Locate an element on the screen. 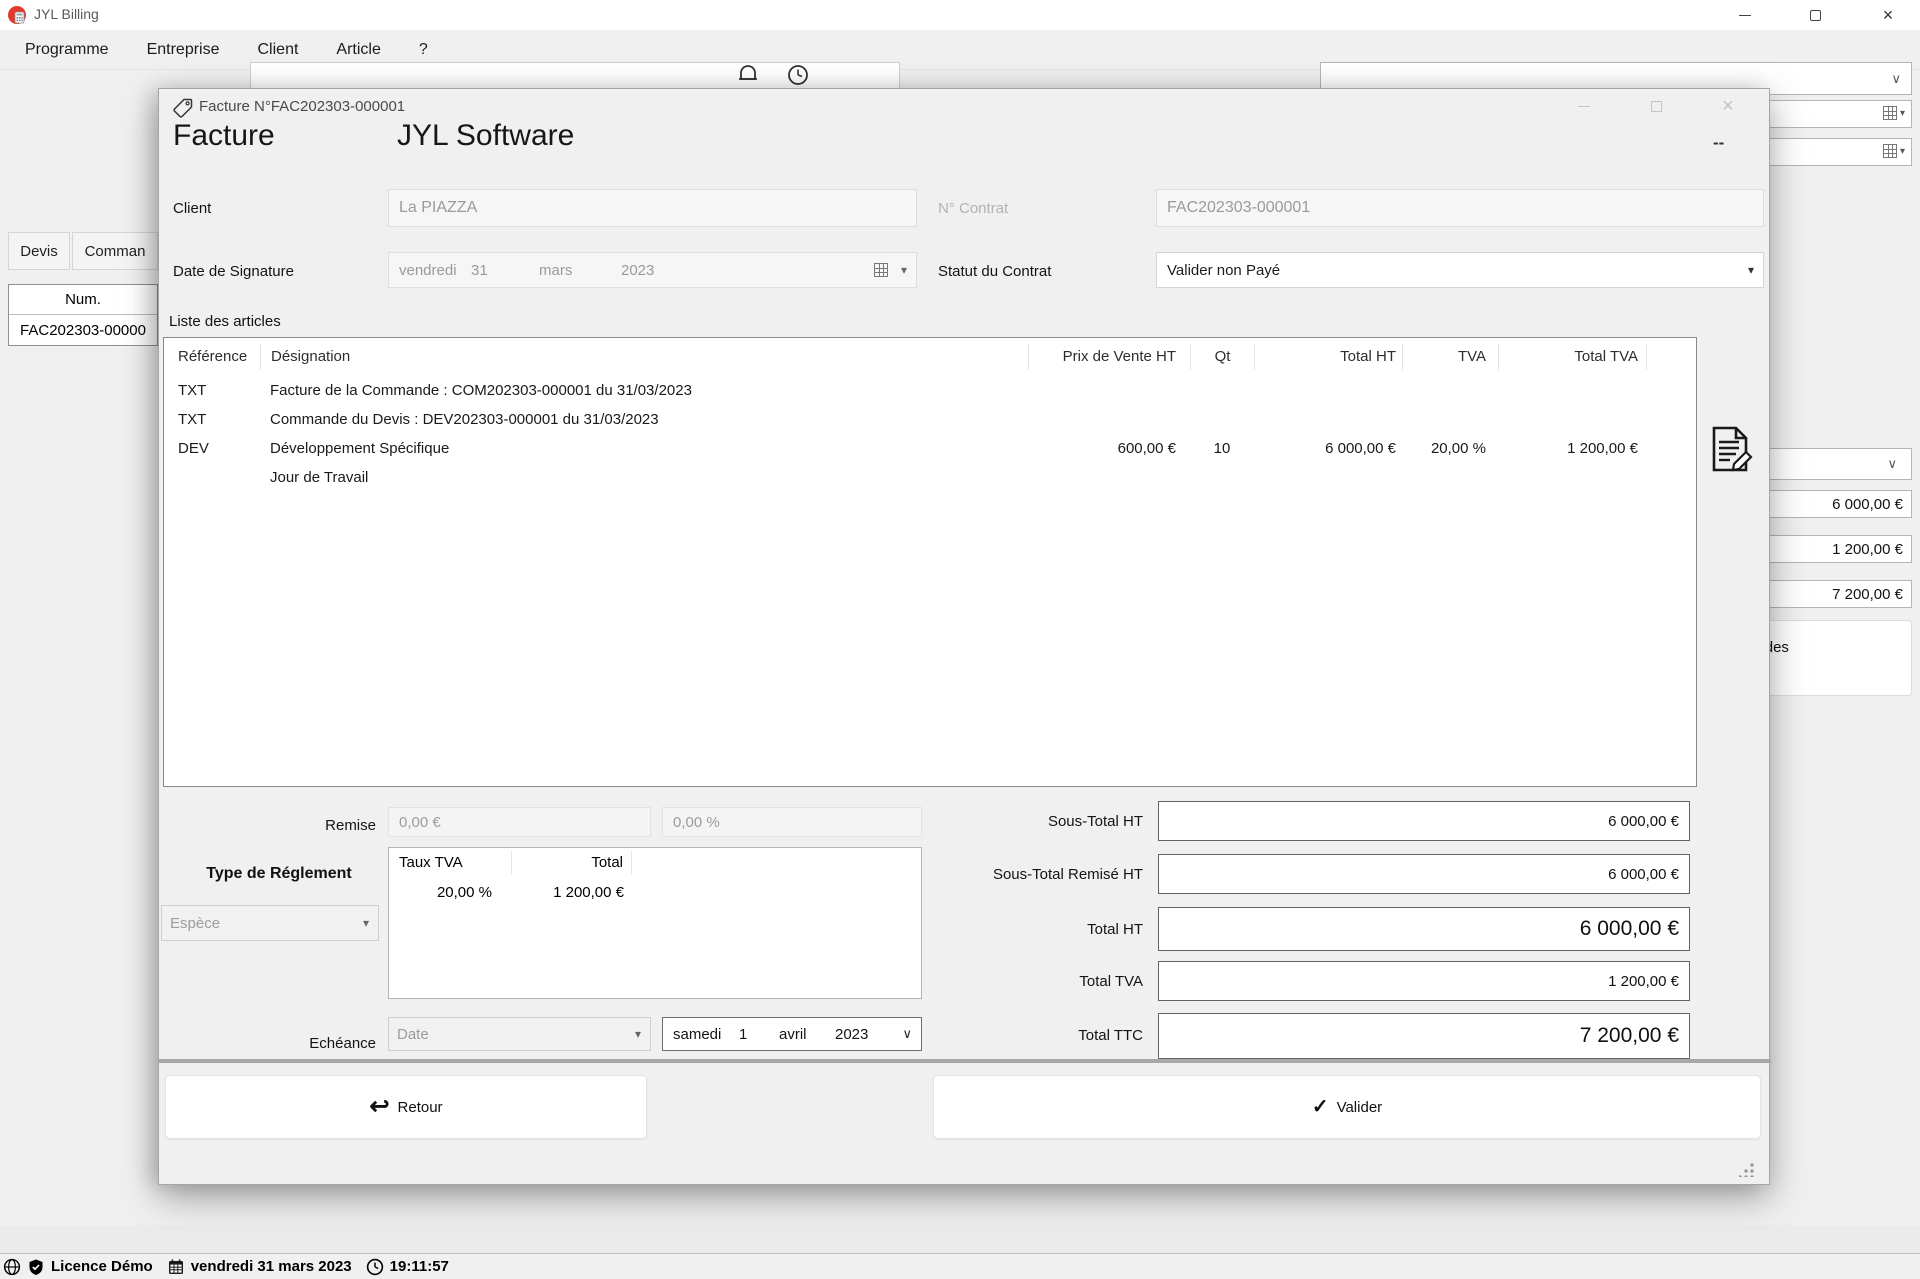 This screenshot has height=1279, width=1920. window-maximize-button is located at coordinates (1815, 15).